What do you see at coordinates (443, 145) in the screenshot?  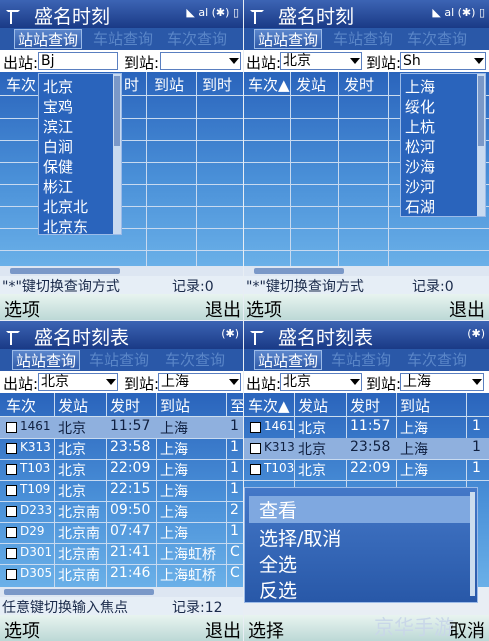 I see `to-station-suggestions: 上海 绥化 上杭 松河 沙海 沙河 石湖` at bounding box center [443, 145].